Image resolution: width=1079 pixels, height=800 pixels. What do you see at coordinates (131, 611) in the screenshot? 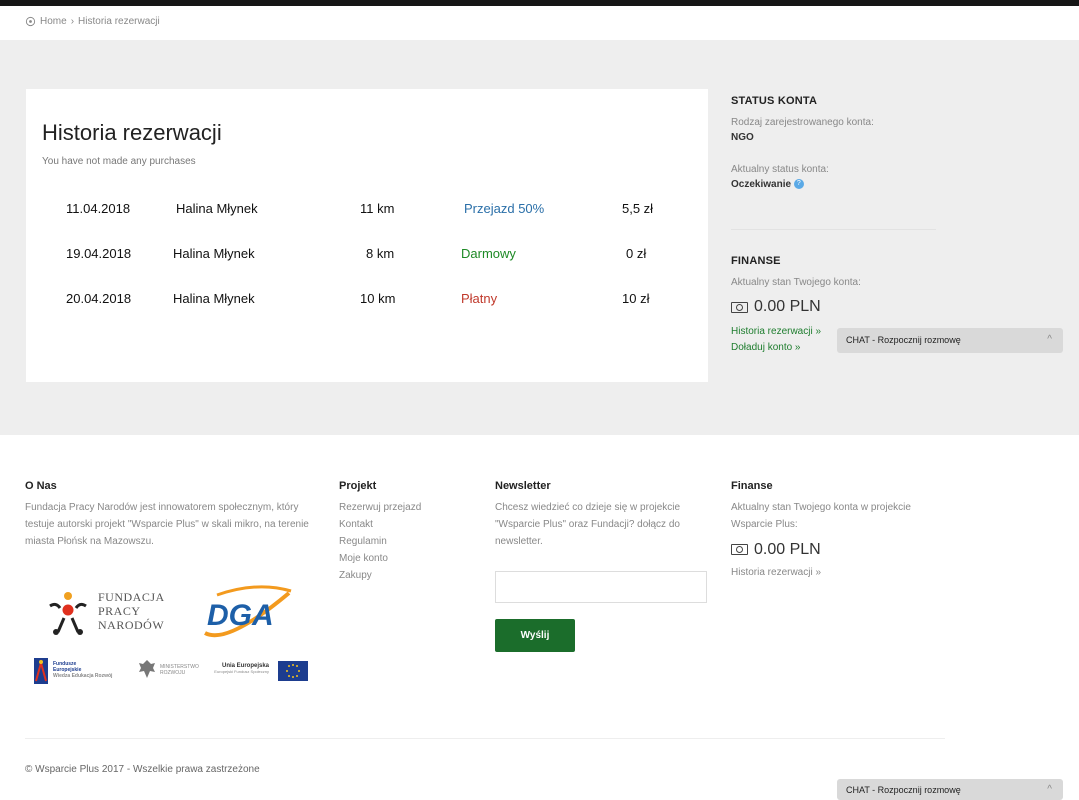
I see `fpn-logo-text: FUNDACJA PRACY NARODÓW` at bounding box center [131, 611].